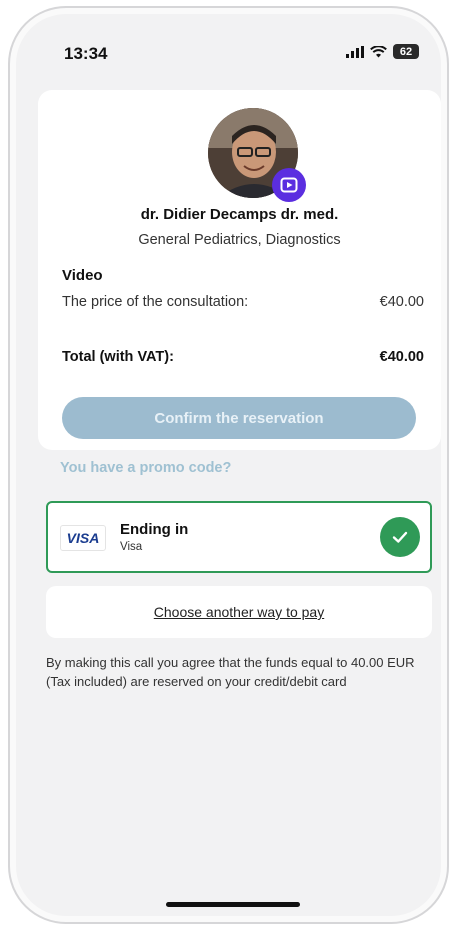 The width and height of the screenshot is (459, 930). Describe the element at coordinates (401, 357) in the screenshot. I see `total-value: €40.00` at that location.